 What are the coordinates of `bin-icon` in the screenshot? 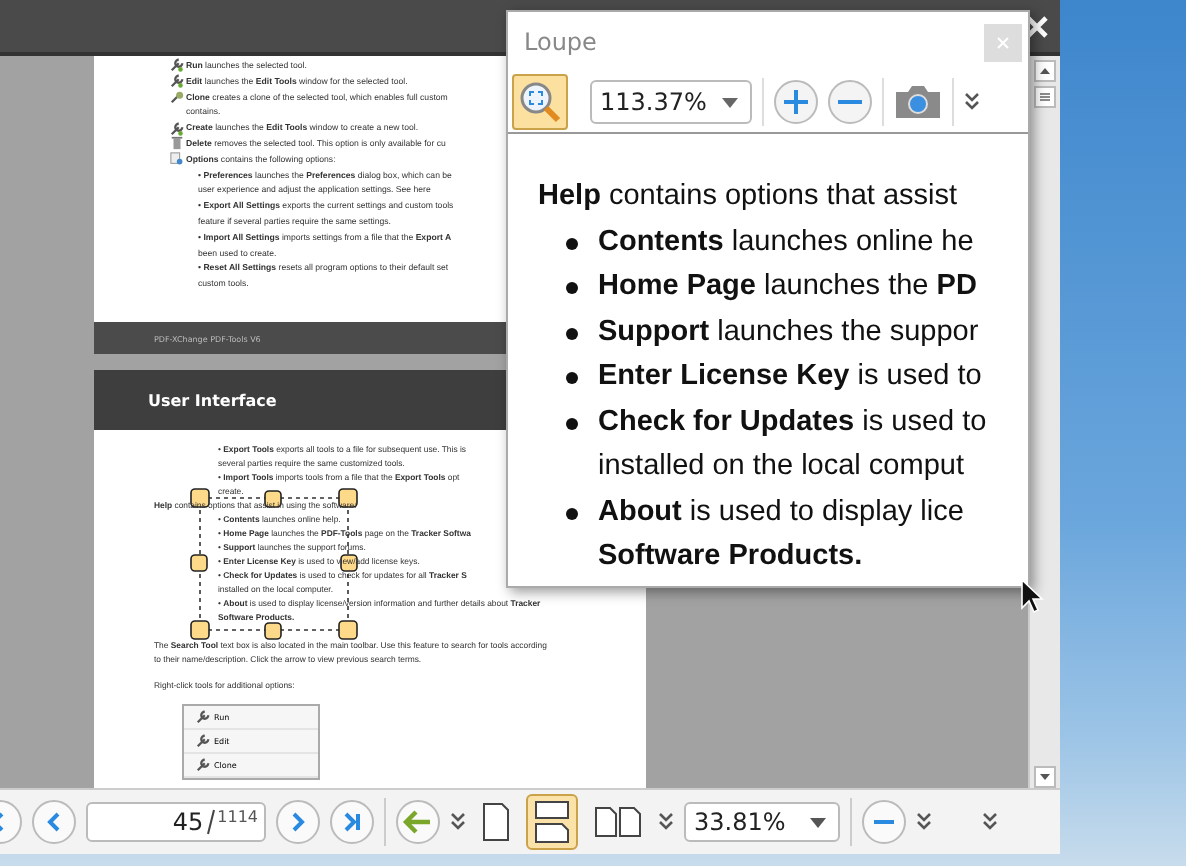 It's located at (177, 143).